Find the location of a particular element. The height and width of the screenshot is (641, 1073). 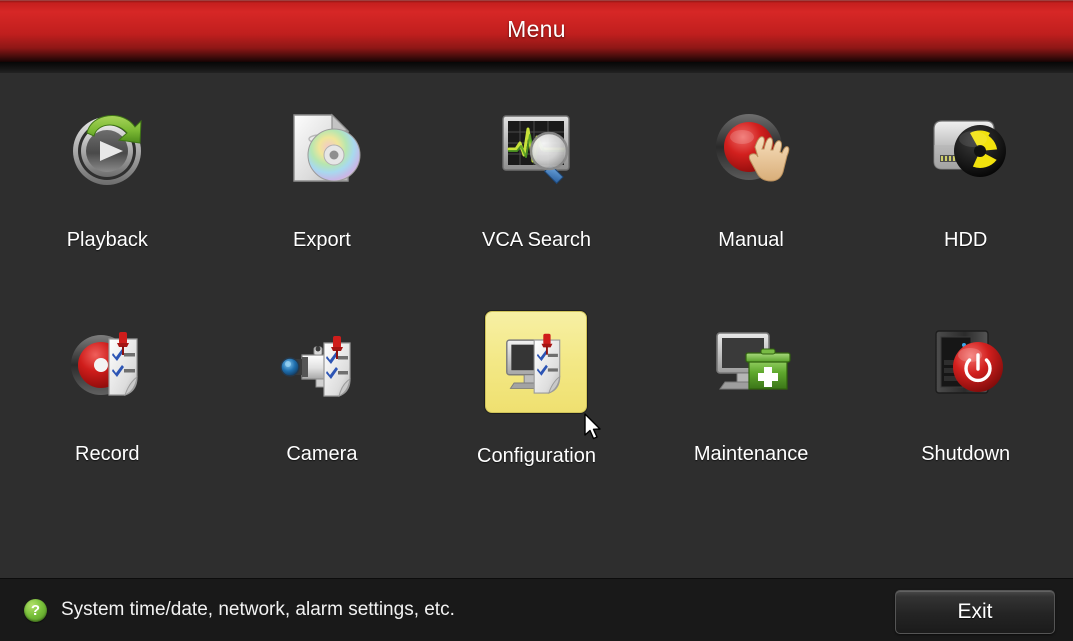

configuration-icon is located at coordinates (533, 363).